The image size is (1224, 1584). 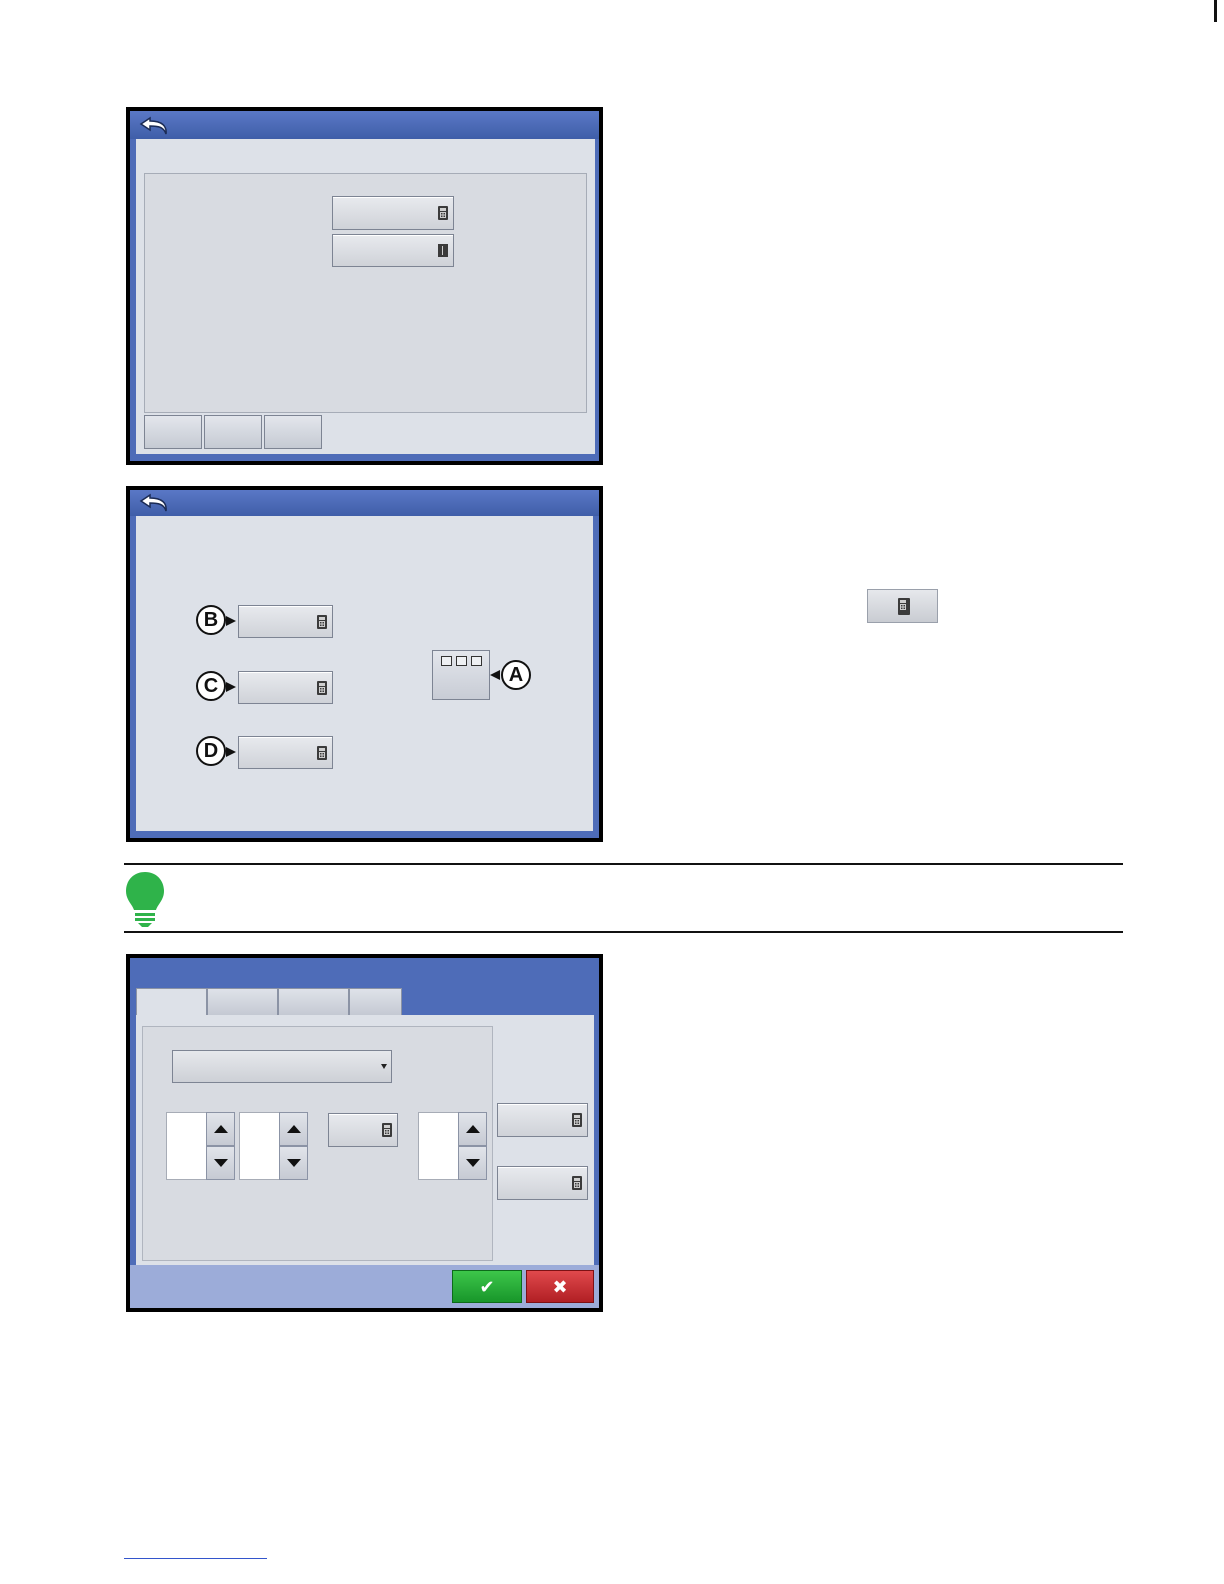 I want to click on screen-1-body, so click(x=365, y=296).